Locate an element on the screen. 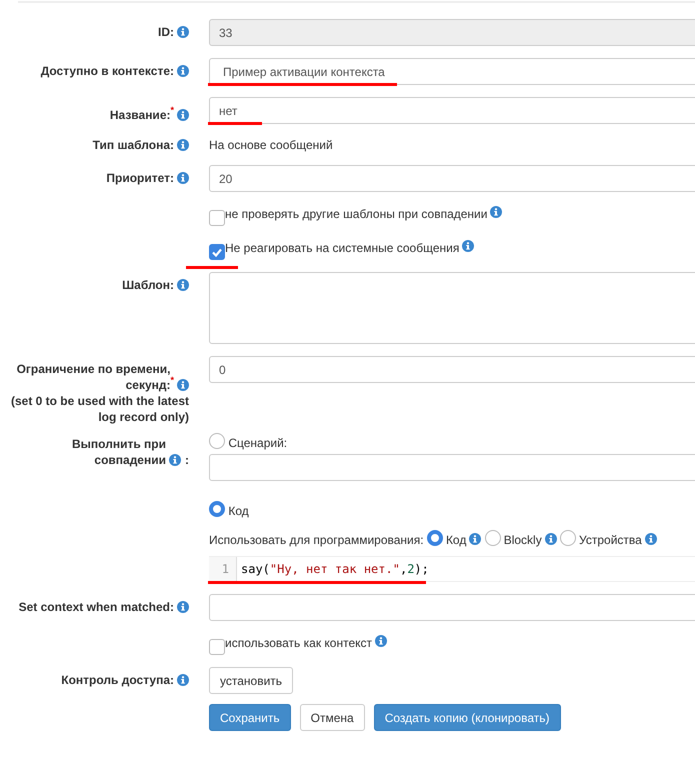 The image size is (695, 763). text-field: Пример активации контекста is located at coordinates (452, 71).